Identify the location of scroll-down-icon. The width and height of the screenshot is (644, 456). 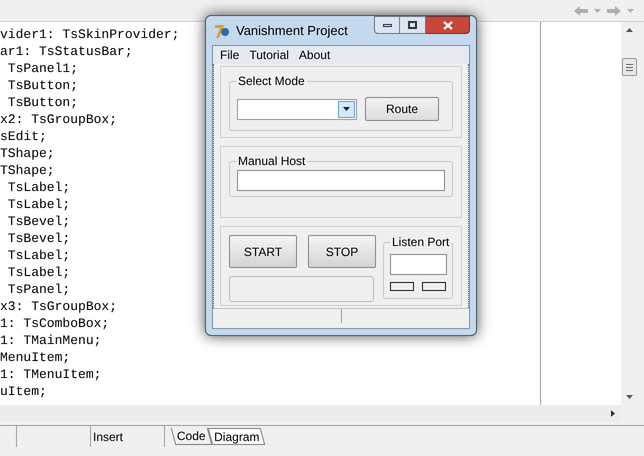
(629, 397).